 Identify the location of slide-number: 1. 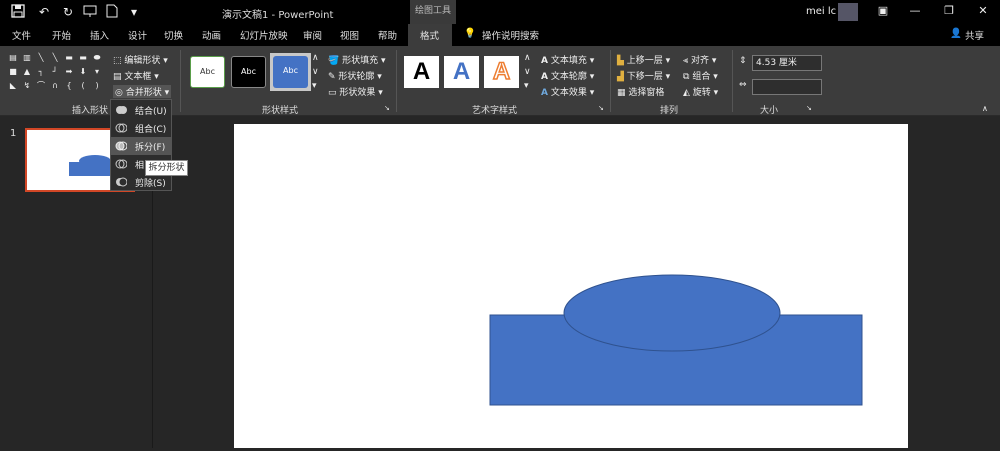
(13, 133).